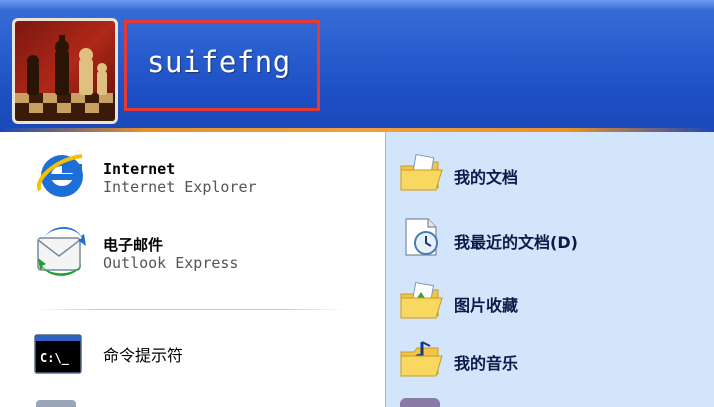  I want to click on menu-item-internet-explorer: Internet Internet Explorer, so click(190, 175).